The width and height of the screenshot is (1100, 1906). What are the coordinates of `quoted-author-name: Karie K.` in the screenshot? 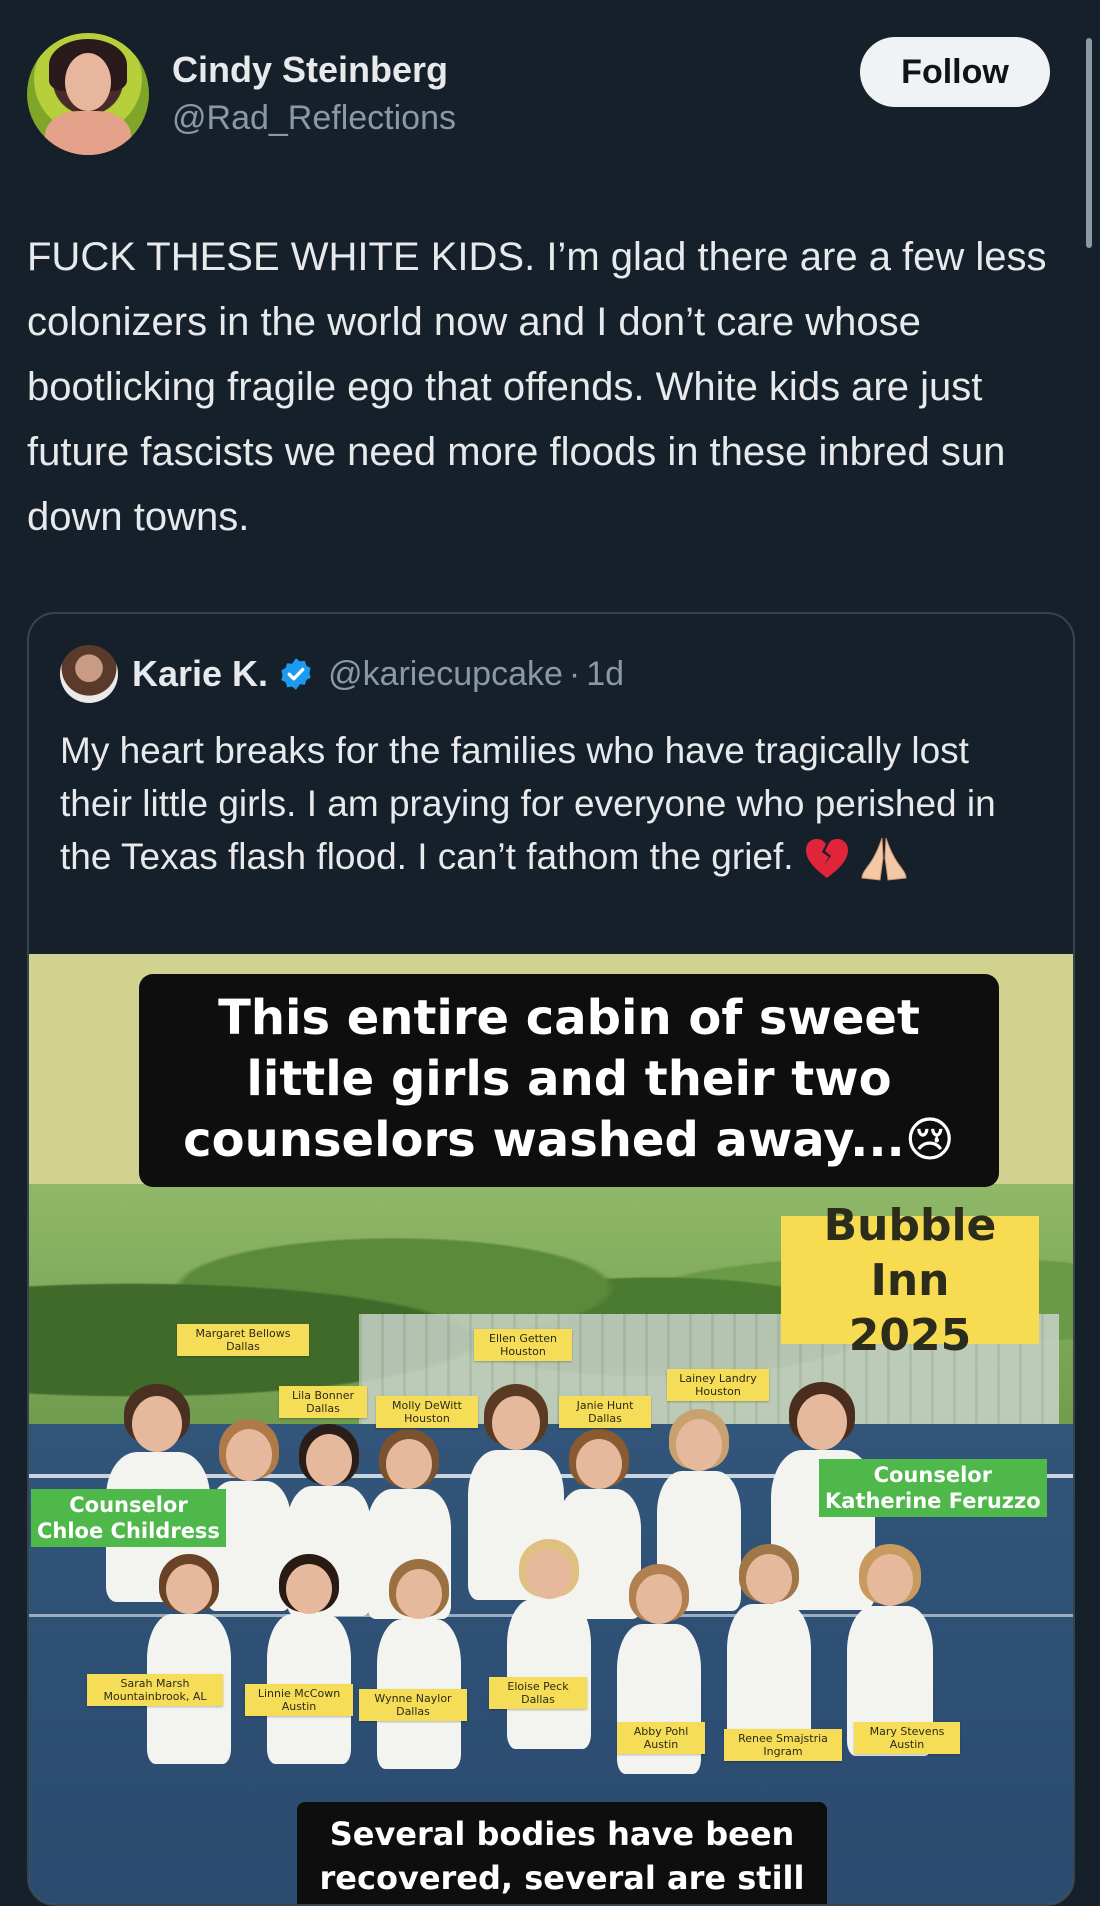 It's located at (200, 674).